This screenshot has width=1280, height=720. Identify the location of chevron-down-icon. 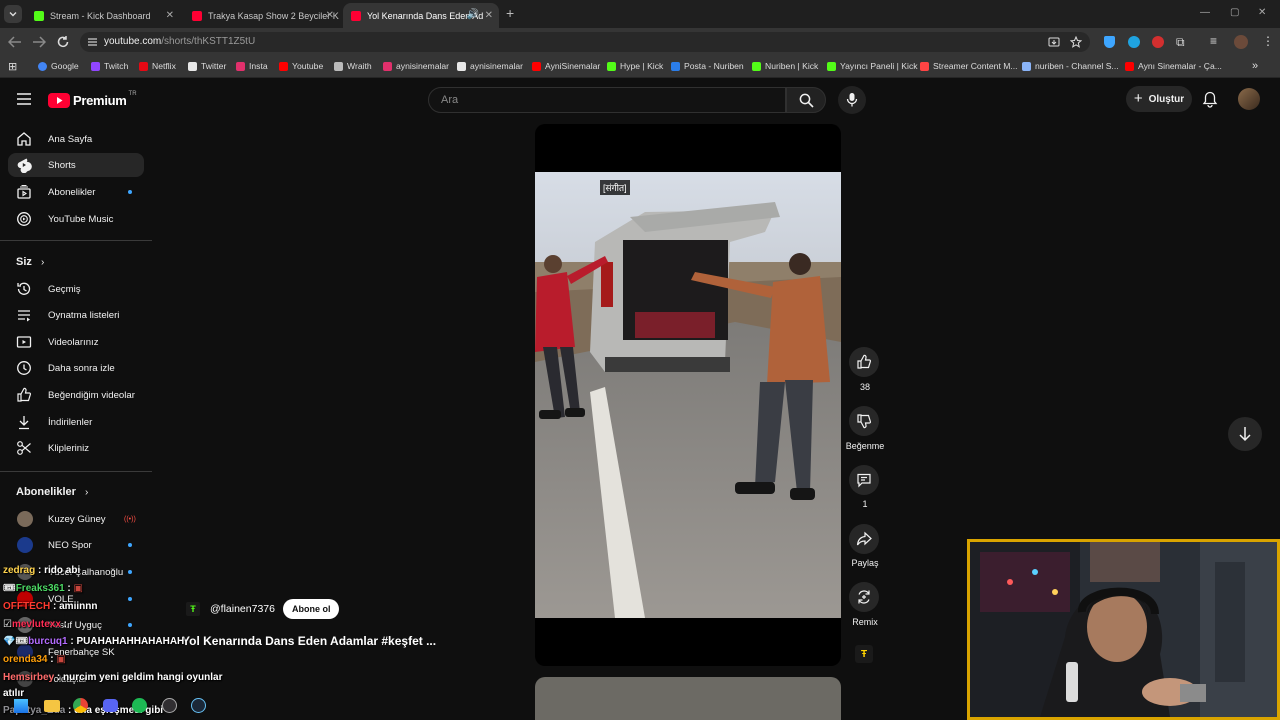
(13, 14).